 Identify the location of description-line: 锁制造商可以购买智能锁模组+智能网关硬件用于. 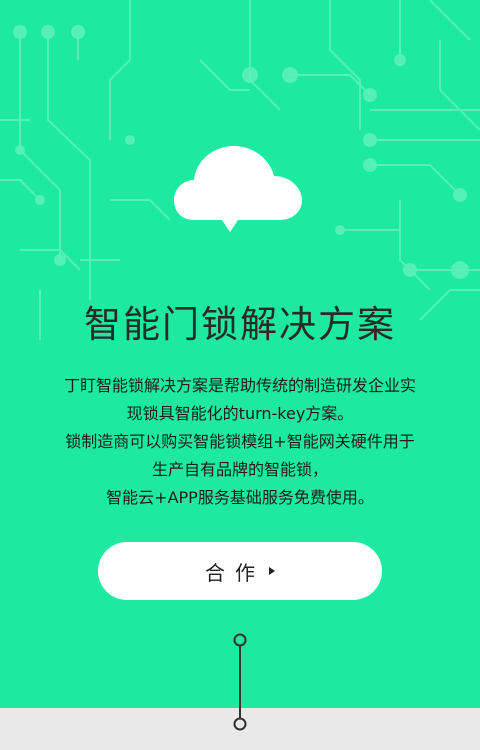
(240, 441).